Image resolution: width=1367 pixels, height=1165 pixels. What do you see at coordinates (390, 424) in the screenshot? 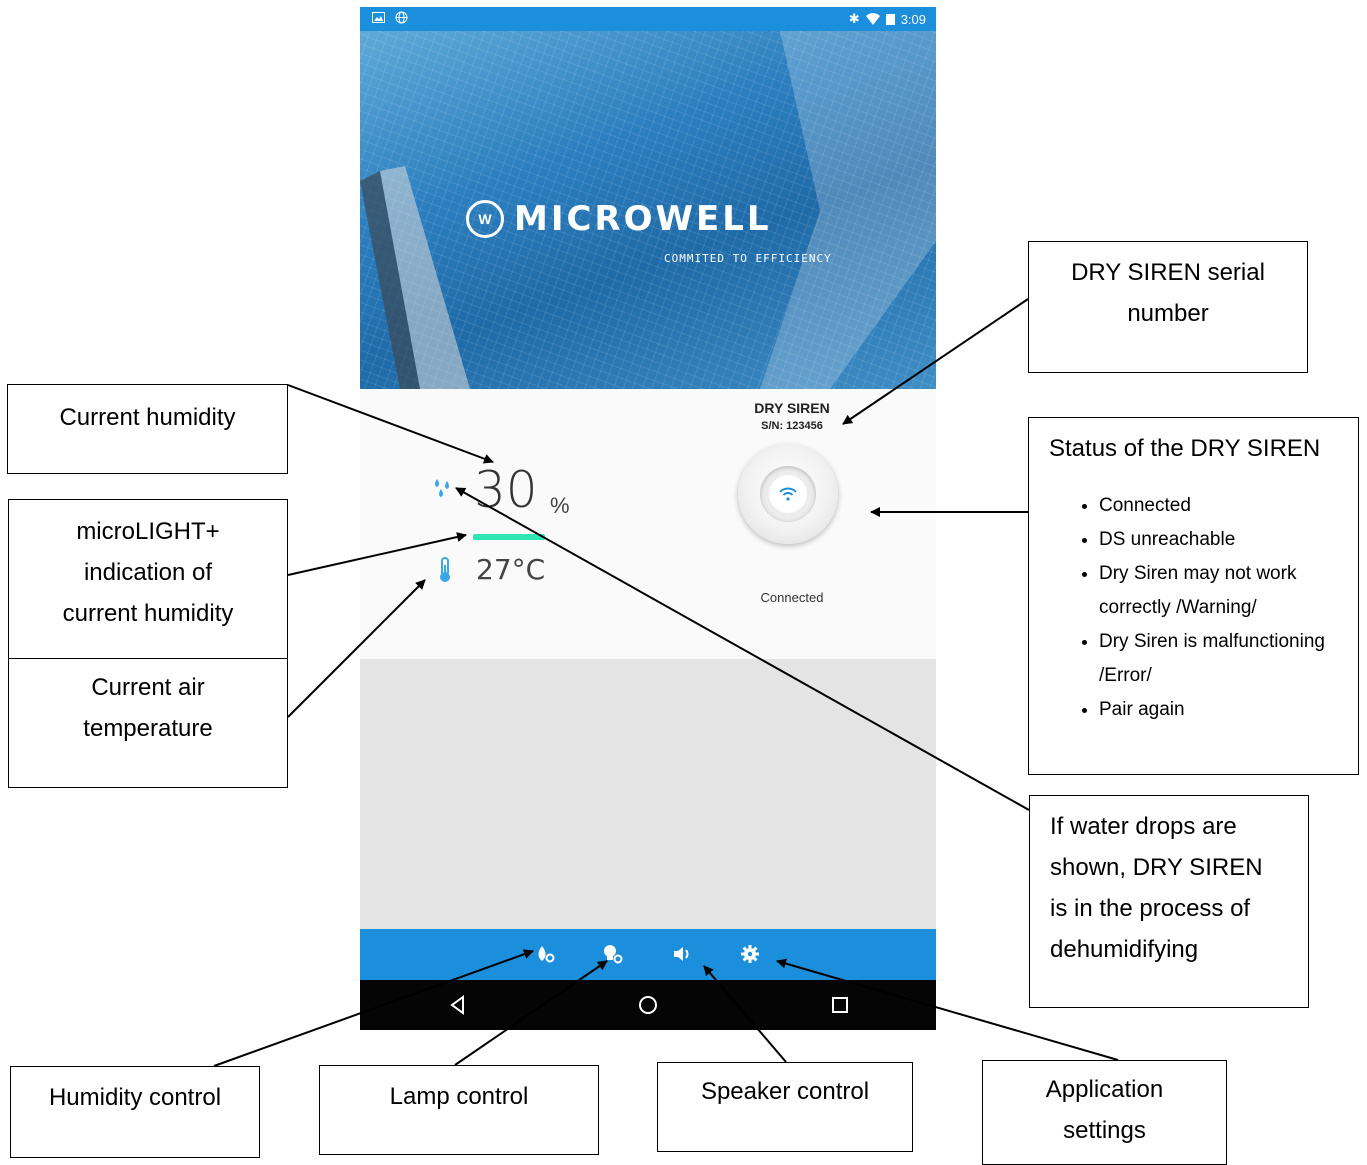
I see `arrow-current-humidity` at bounding box center [390, 424].